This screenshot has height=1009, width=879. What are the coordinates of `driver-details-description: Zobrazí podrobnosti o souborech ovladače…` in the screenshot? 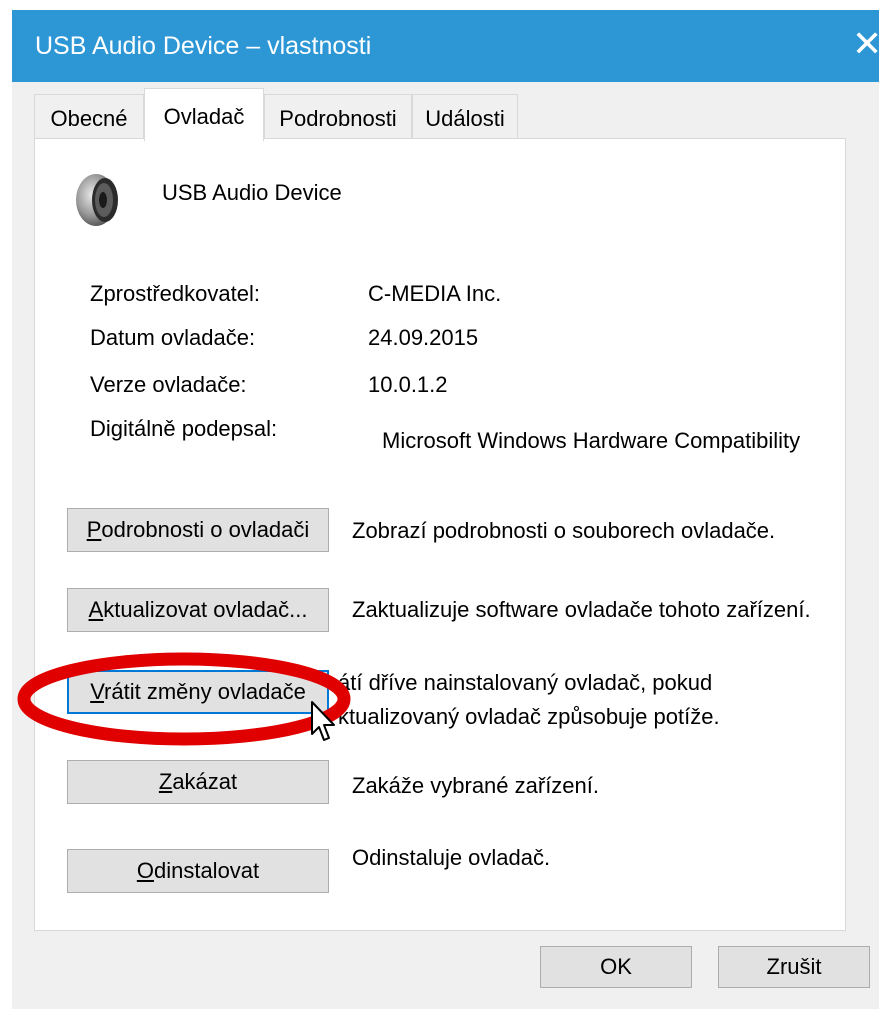 It's located at (564, 530).